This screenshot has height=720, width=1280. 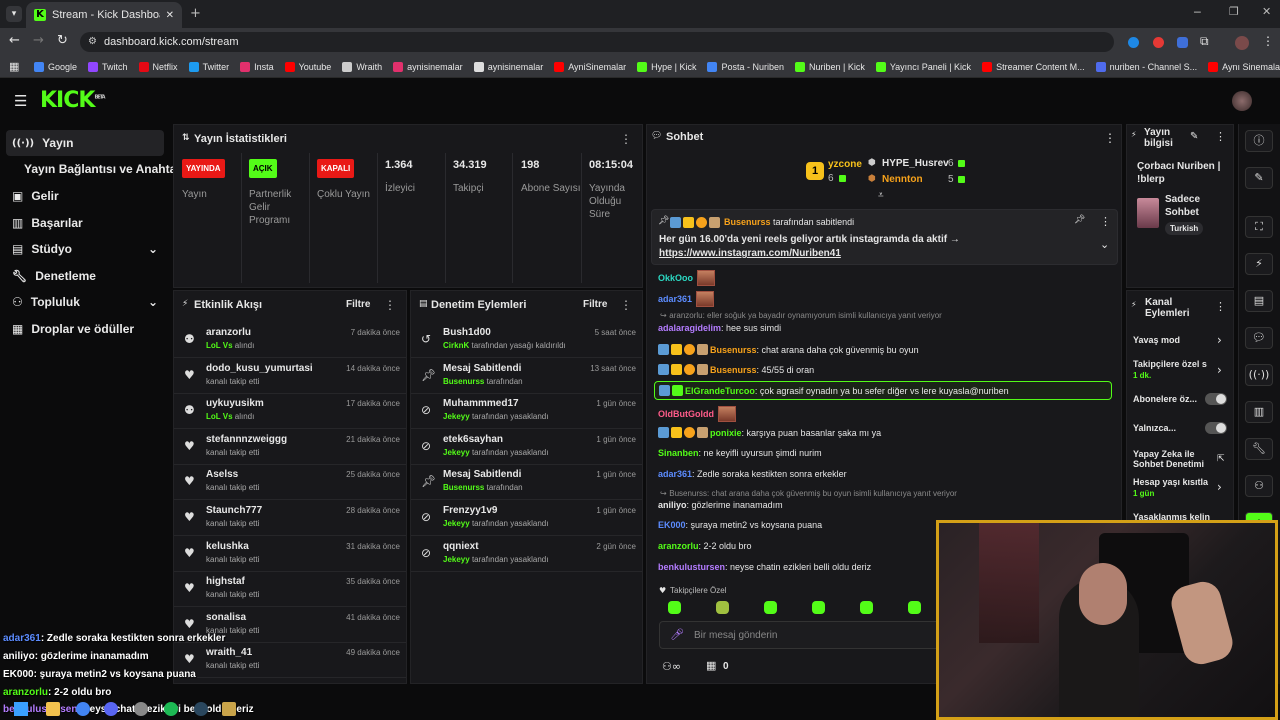 What do you see at coordinates (902, 179) in the screenshot?
I see `leaderboard-user: Nennton` at bounding box center [902, 179].